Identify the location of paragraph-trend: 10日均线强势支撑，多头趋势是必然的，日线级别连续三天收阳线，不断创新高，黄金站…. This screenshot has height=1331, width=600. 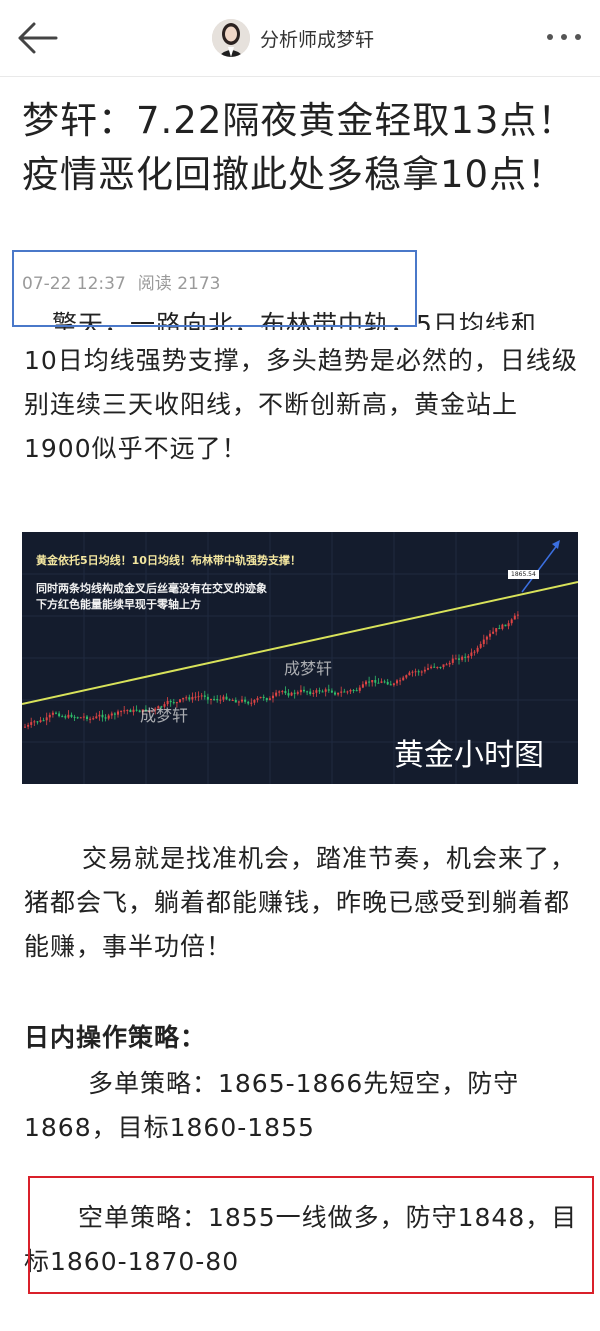
(301, 404).